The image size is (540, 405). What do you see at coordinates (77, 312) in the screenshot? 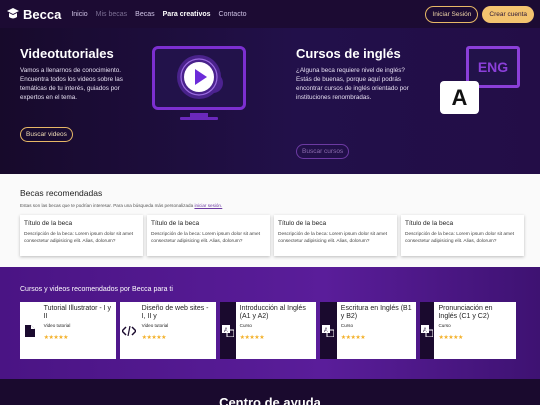
I see `course-title: Tutorial Illustrator - I y II` at bounding box center [77, 312].